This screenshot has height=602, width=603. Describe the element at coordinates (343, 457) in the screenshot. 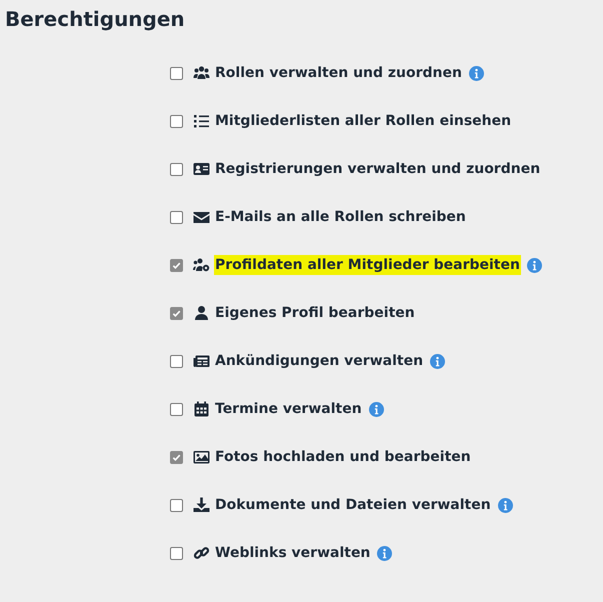

I see `permission-label: Fotos hochladen und bearbeiten` at that location.